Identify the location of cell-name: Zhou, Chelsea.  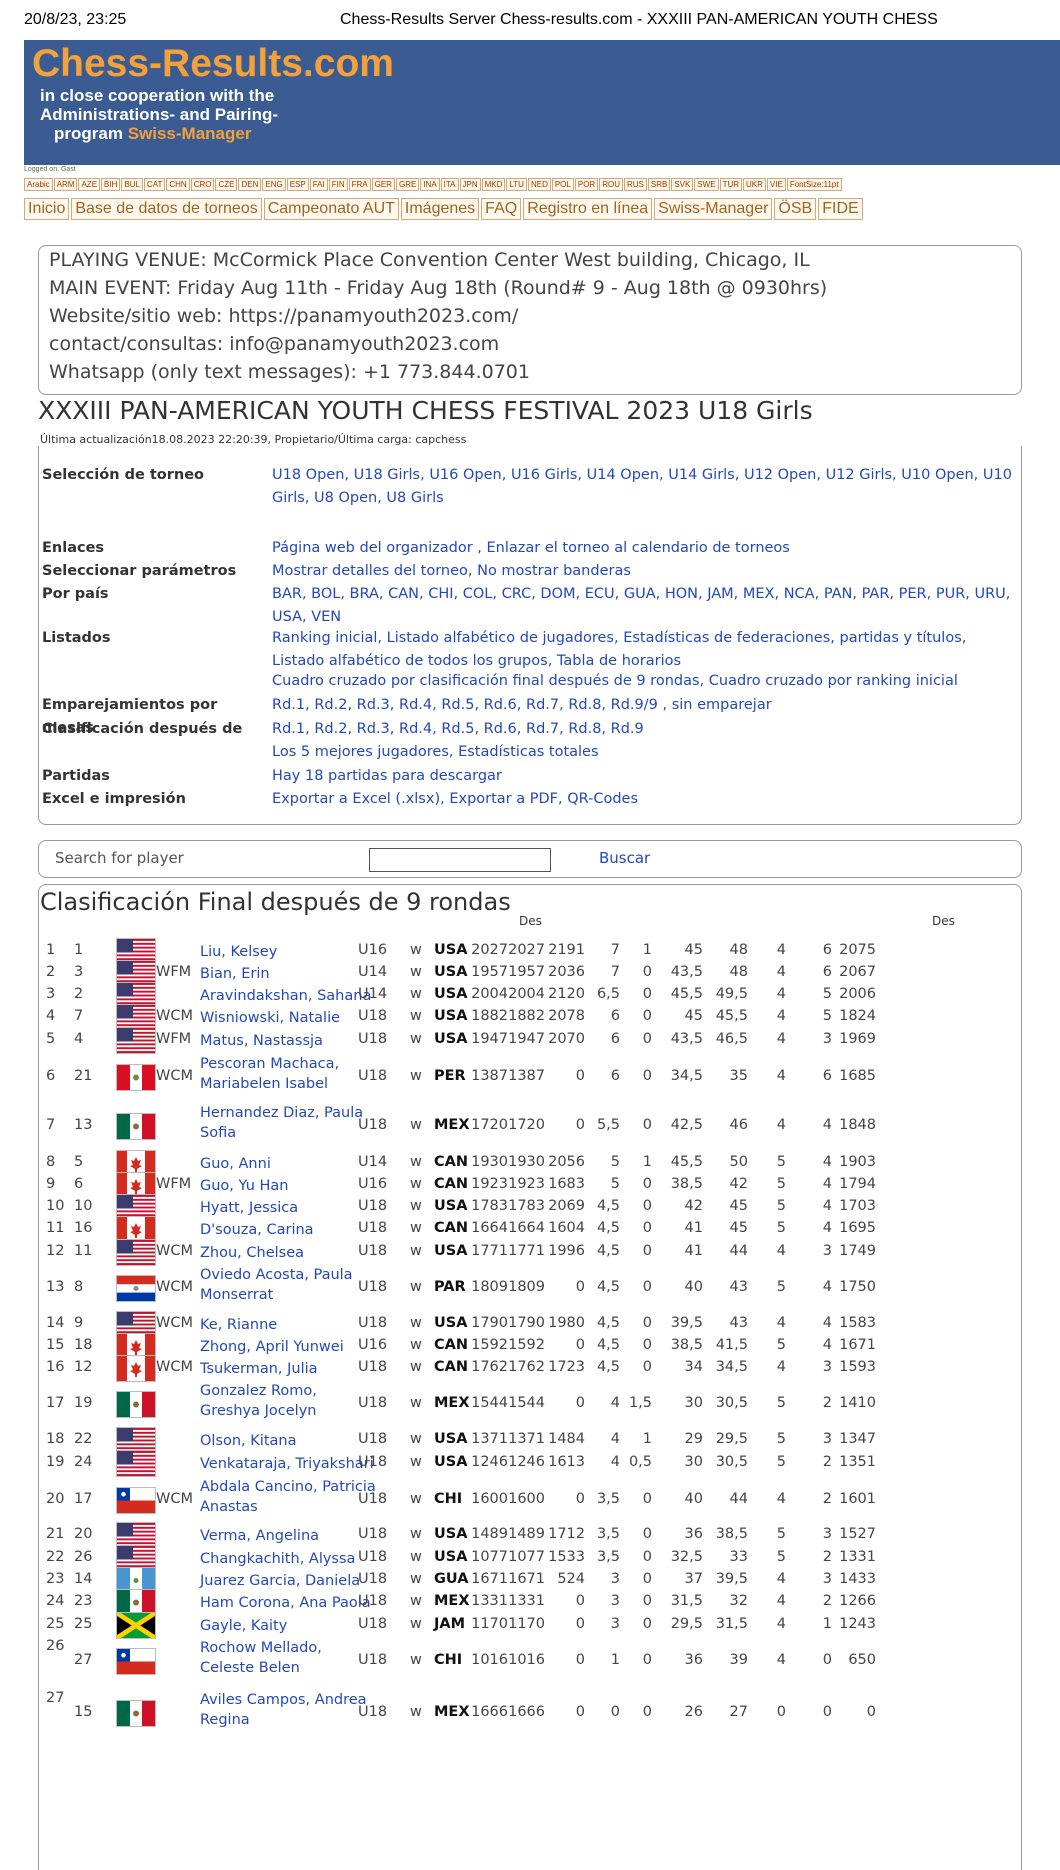
(290, 1253).